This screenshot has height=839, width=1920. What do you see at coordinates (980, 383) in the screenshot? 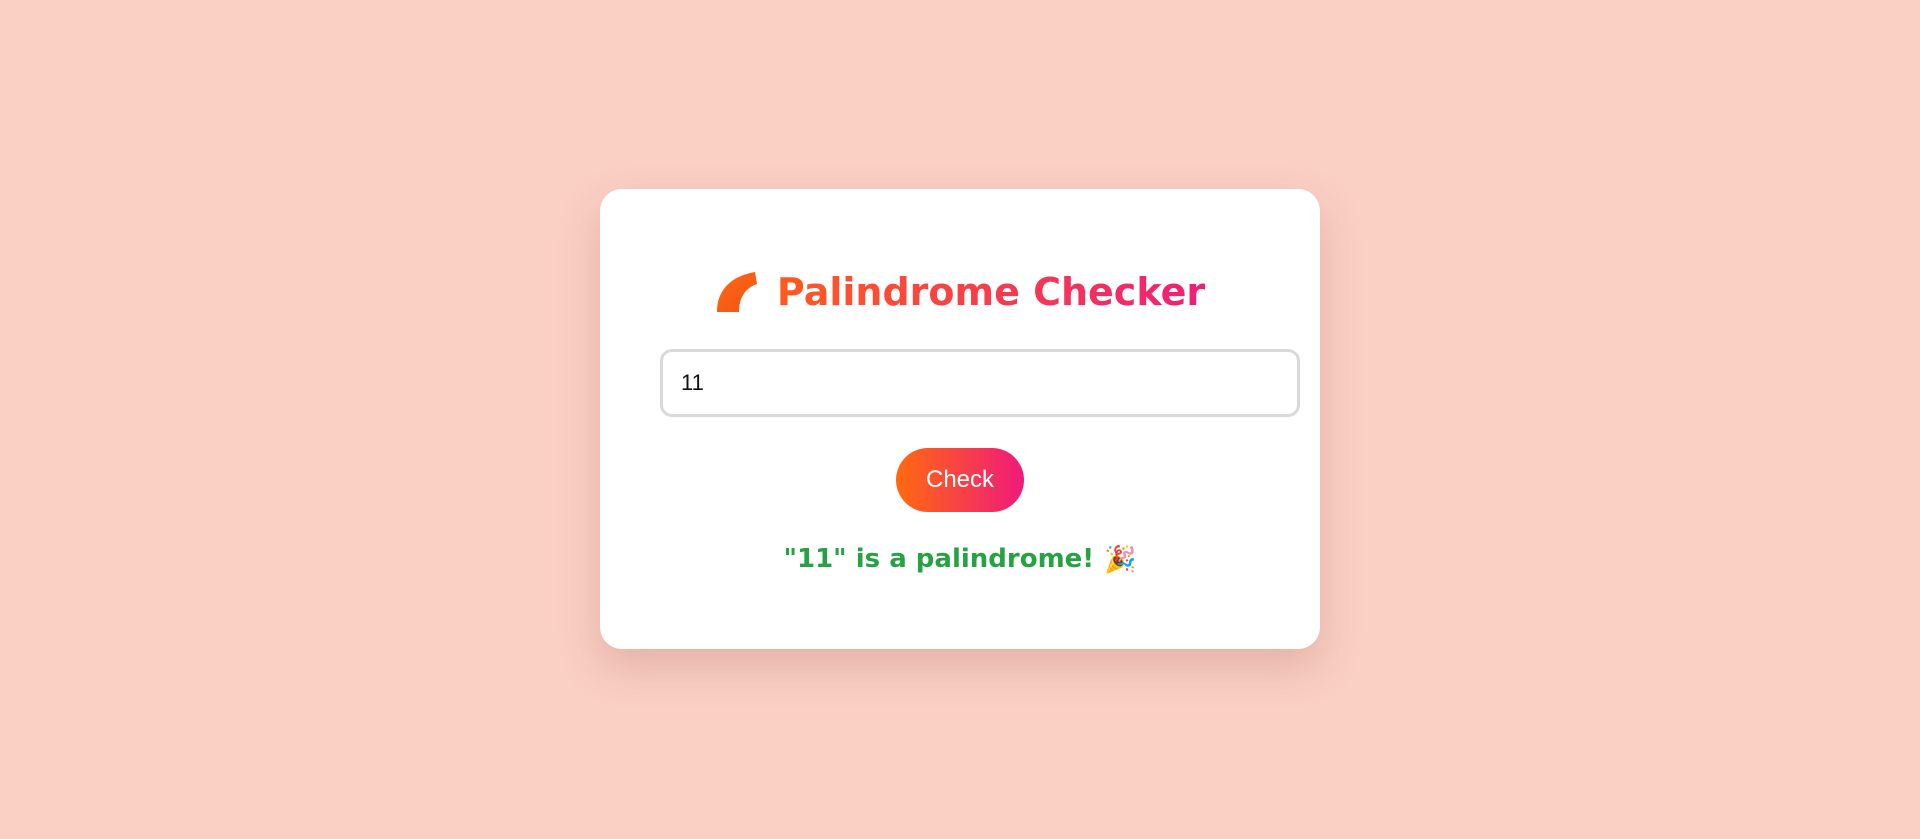
I see `text-input` at bounding box center [980, 383].